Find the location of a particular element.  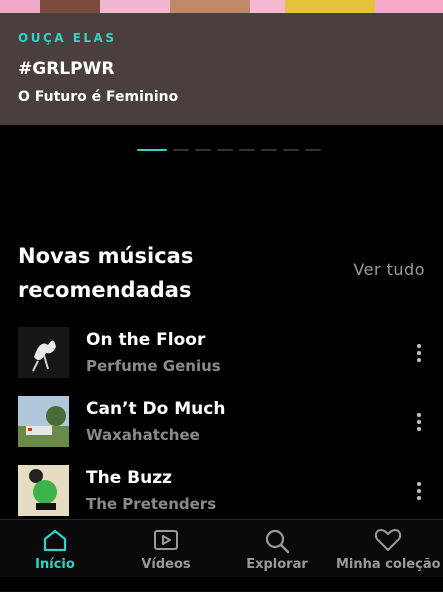

nav-label: Início is located at coordinates (55, 564).